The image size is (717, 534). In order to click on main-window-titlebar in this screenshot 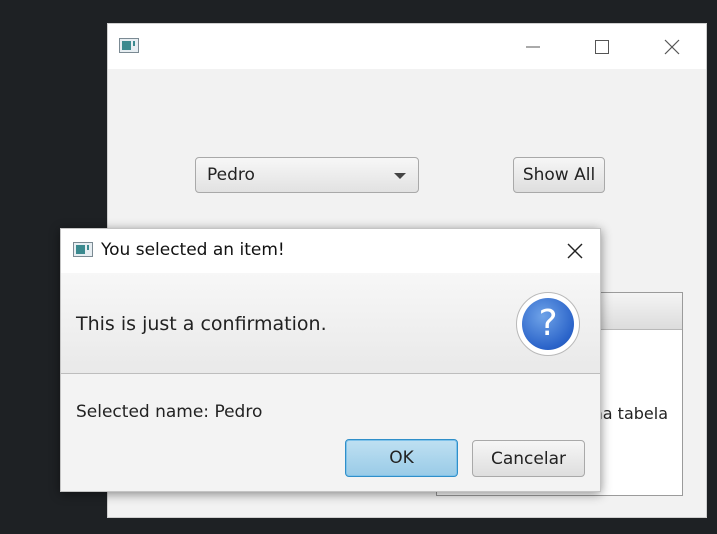, I will do `click(407, 46)`.